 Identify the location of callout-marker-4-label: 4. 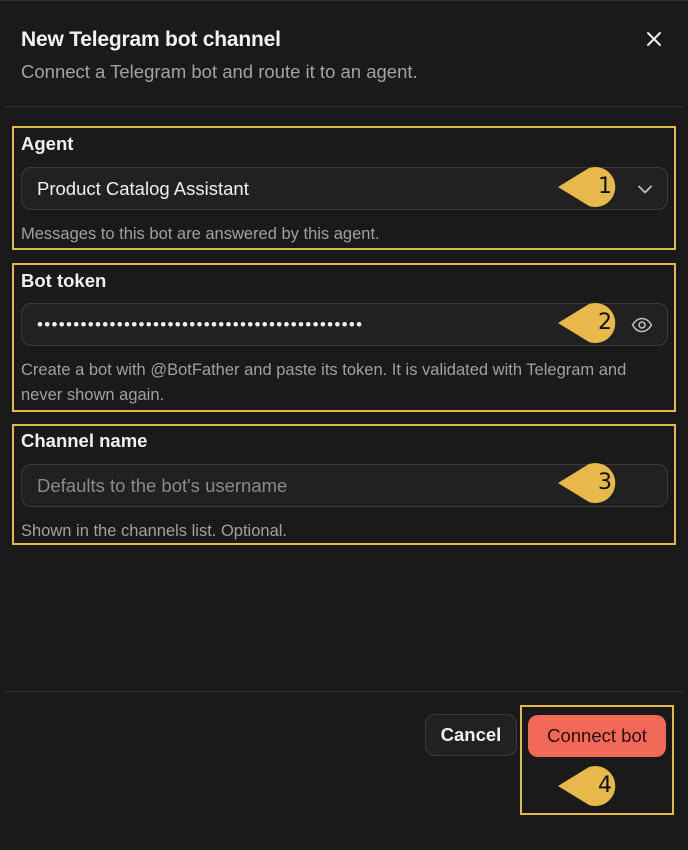
(605, 785).